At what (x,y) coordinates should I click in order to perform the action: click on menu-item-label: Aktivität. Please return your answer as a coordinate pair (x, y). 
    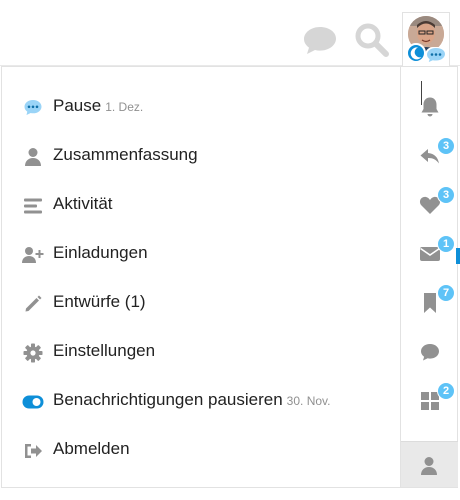
    Looking at the image, I should click on (83, 203).